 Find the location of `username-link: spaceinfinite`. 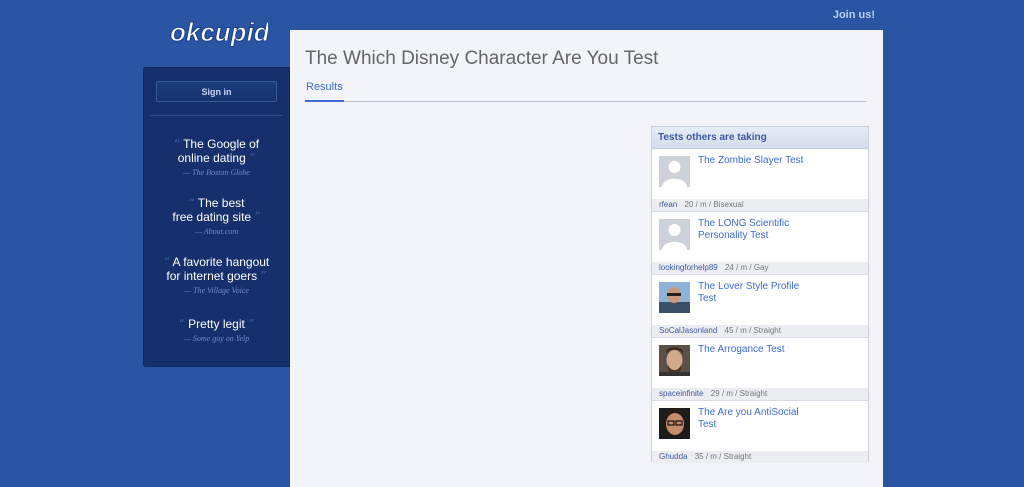

username-link: spaceinfinite is located at coordinates (681, 393).